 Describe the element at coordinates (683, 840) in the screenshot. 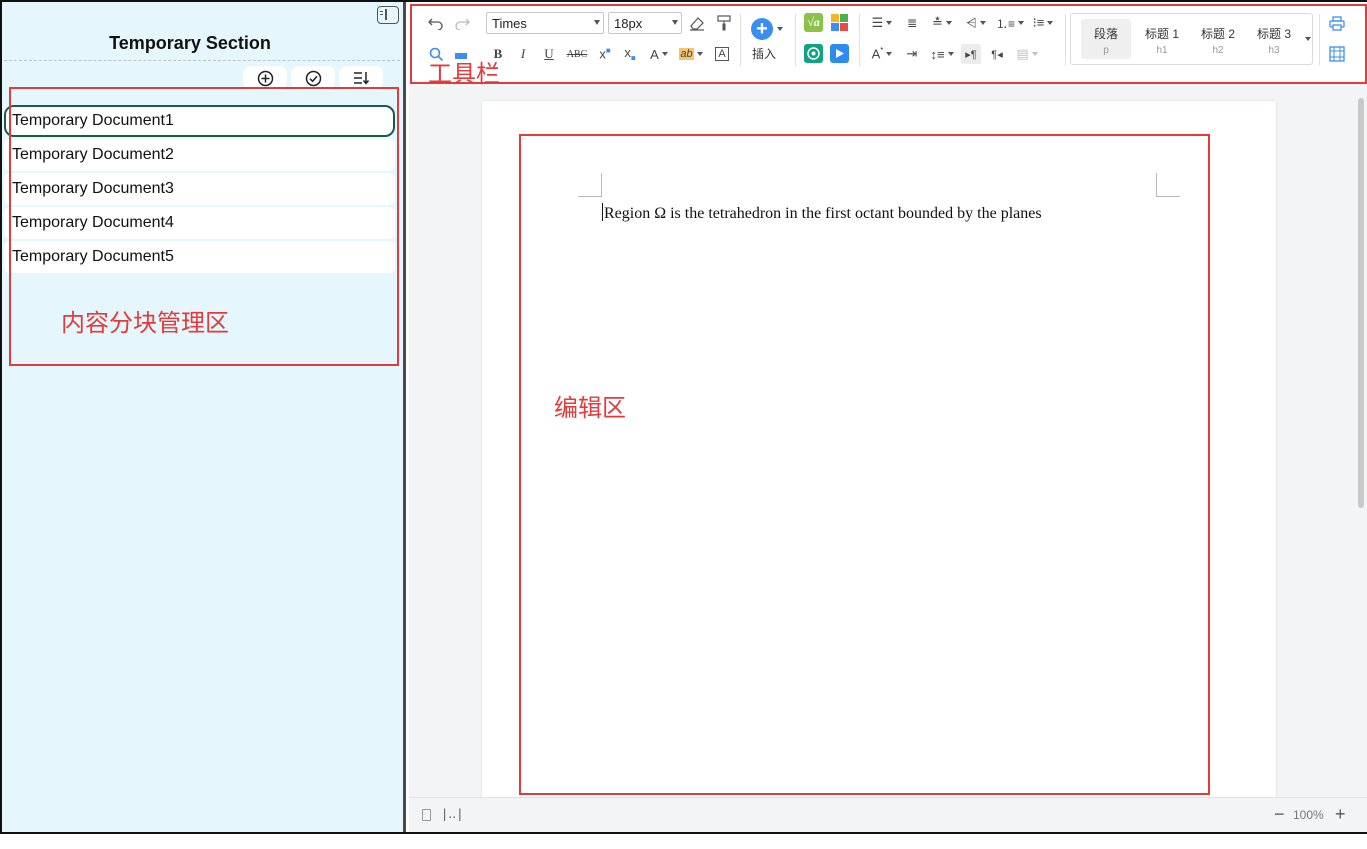

I see `window-bottom-edge` at that location.